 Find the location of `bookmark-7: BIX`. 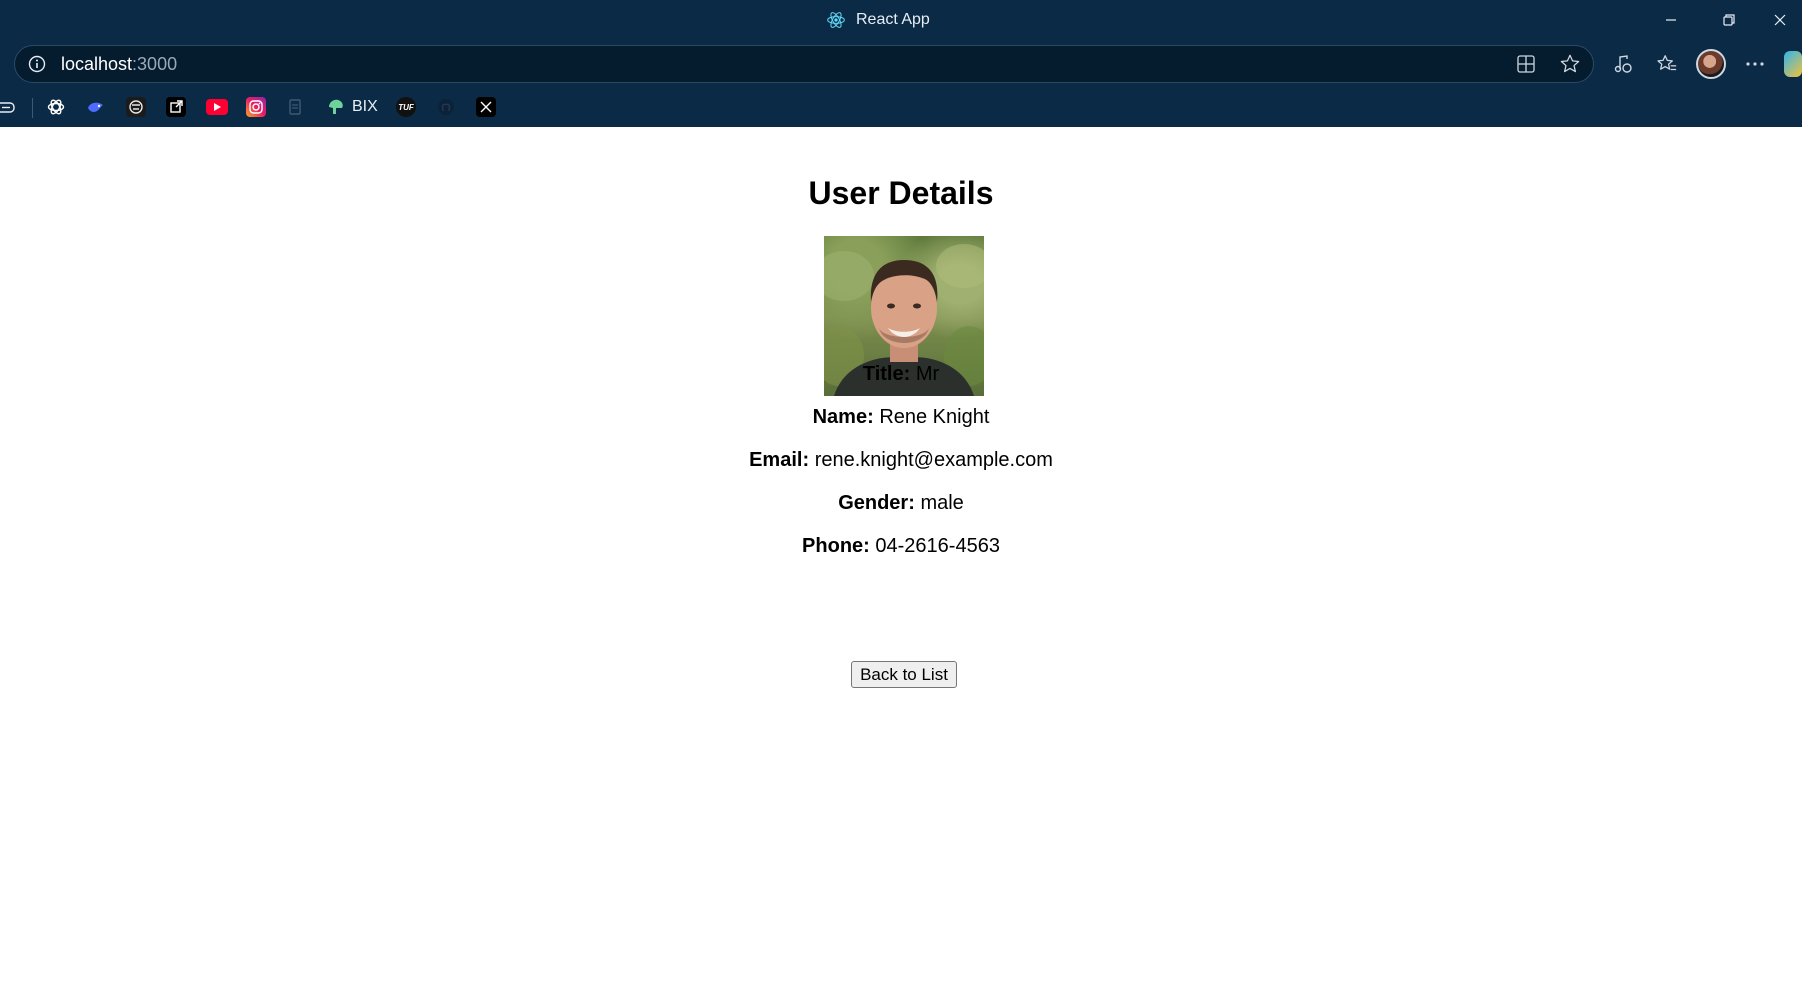

bookmark-7: BIX is located at coordinates (352, 107).